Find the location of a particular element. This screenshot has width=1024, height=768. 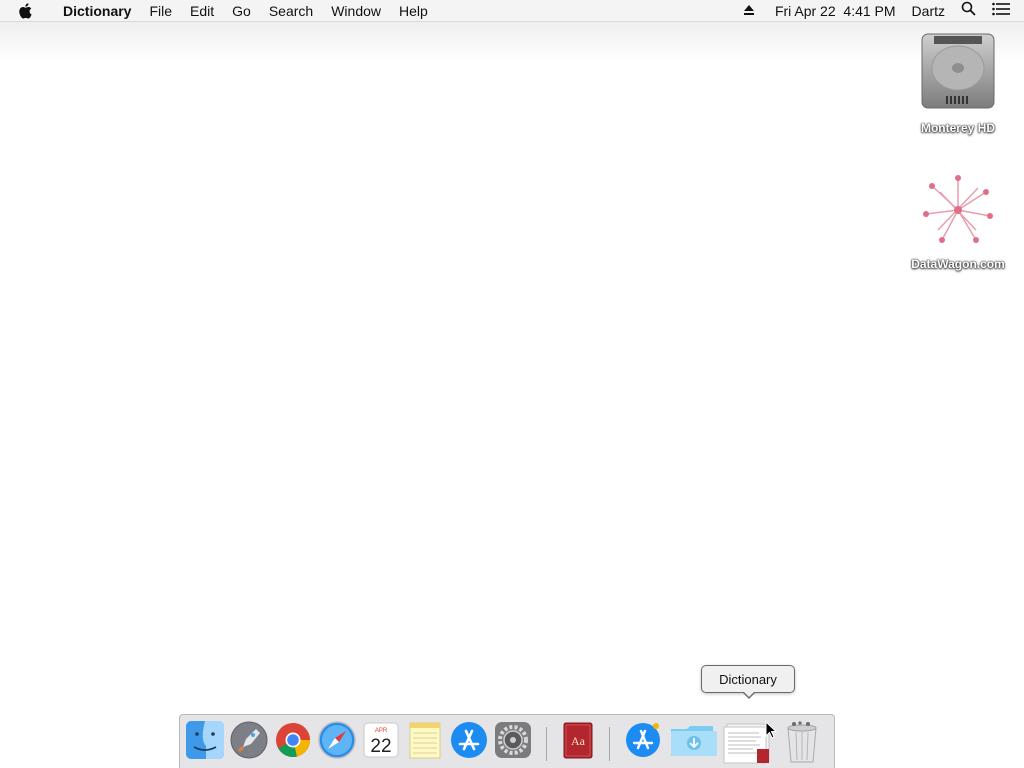

network-share-icon is located at coordinates (958, 212).